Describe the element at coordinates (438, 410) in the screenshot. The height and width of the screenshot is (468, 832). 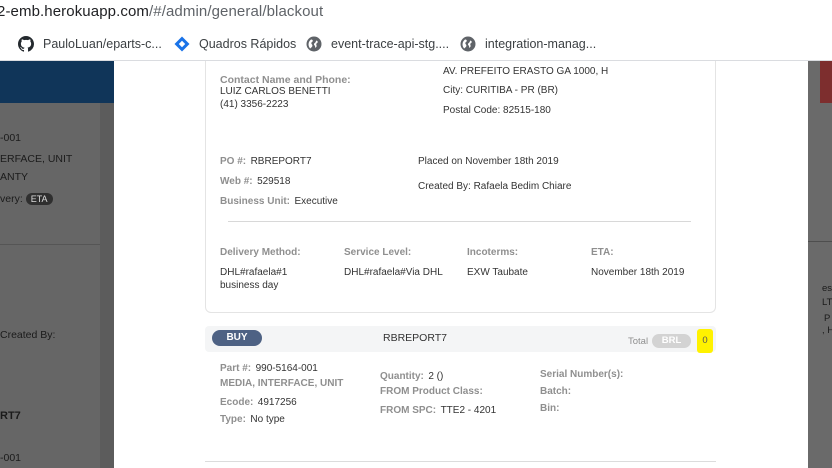
I see `spc-row: FROM SPC: TTE2 - 4201` at that location.